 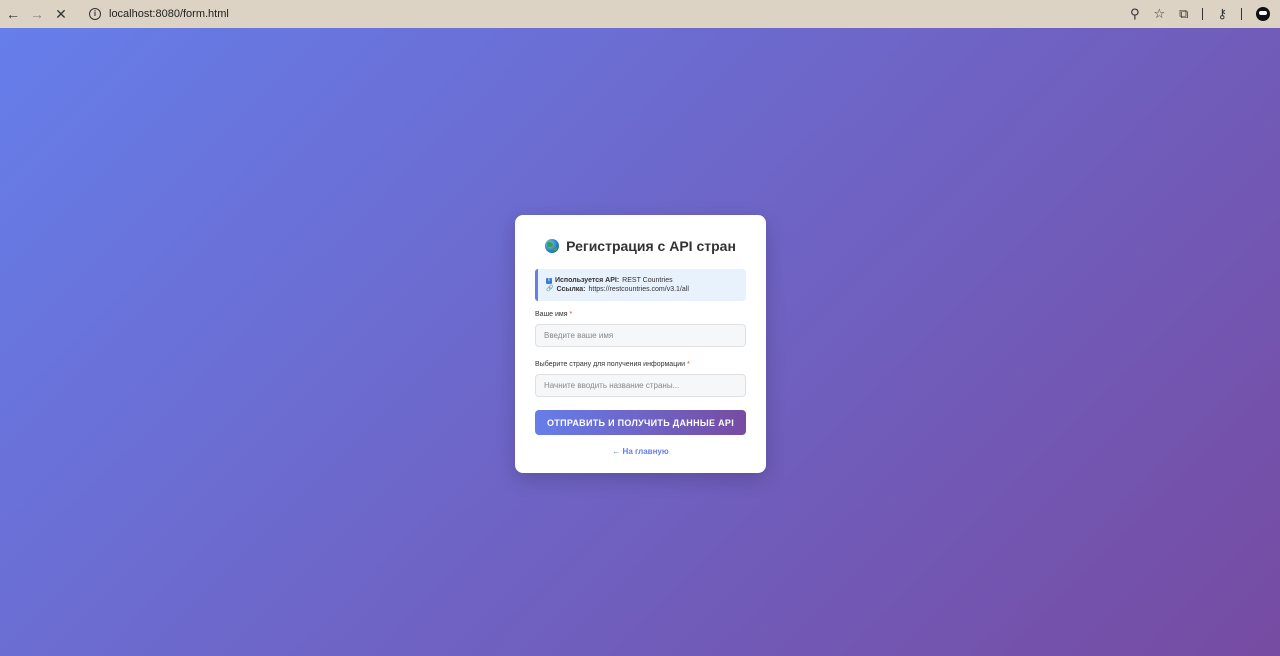 What do you see at coordinates (1160, 14) in the screenshot?
I see `bookmark-star-icon: ☆` at bounding box center [1160, 14].